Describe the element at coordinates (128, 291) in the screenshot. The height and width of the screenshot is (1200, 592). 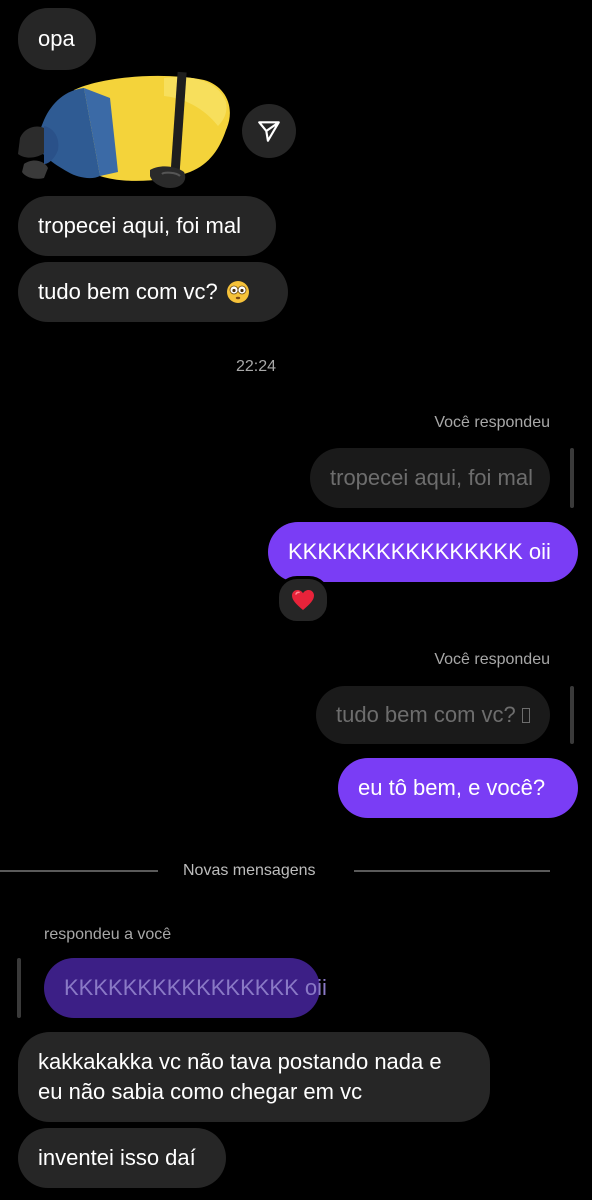
I see `message-text: tudo bem com vc?` at that location.